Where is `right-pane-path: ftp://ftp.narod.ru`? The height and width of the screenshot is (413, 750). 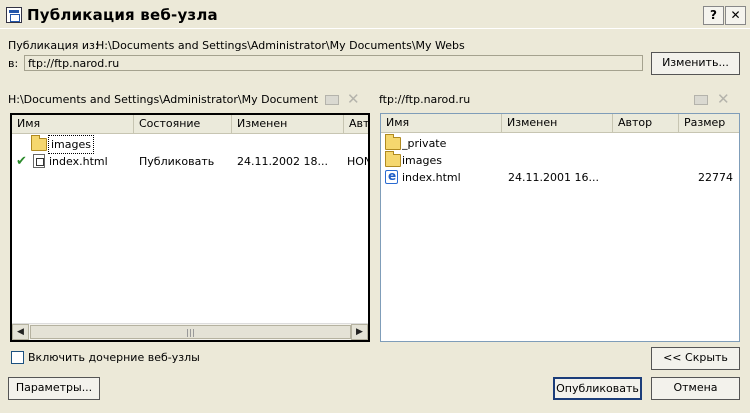
right-pane-path: ftp://ftp.narod.ru is located at coordinates (425, 99).